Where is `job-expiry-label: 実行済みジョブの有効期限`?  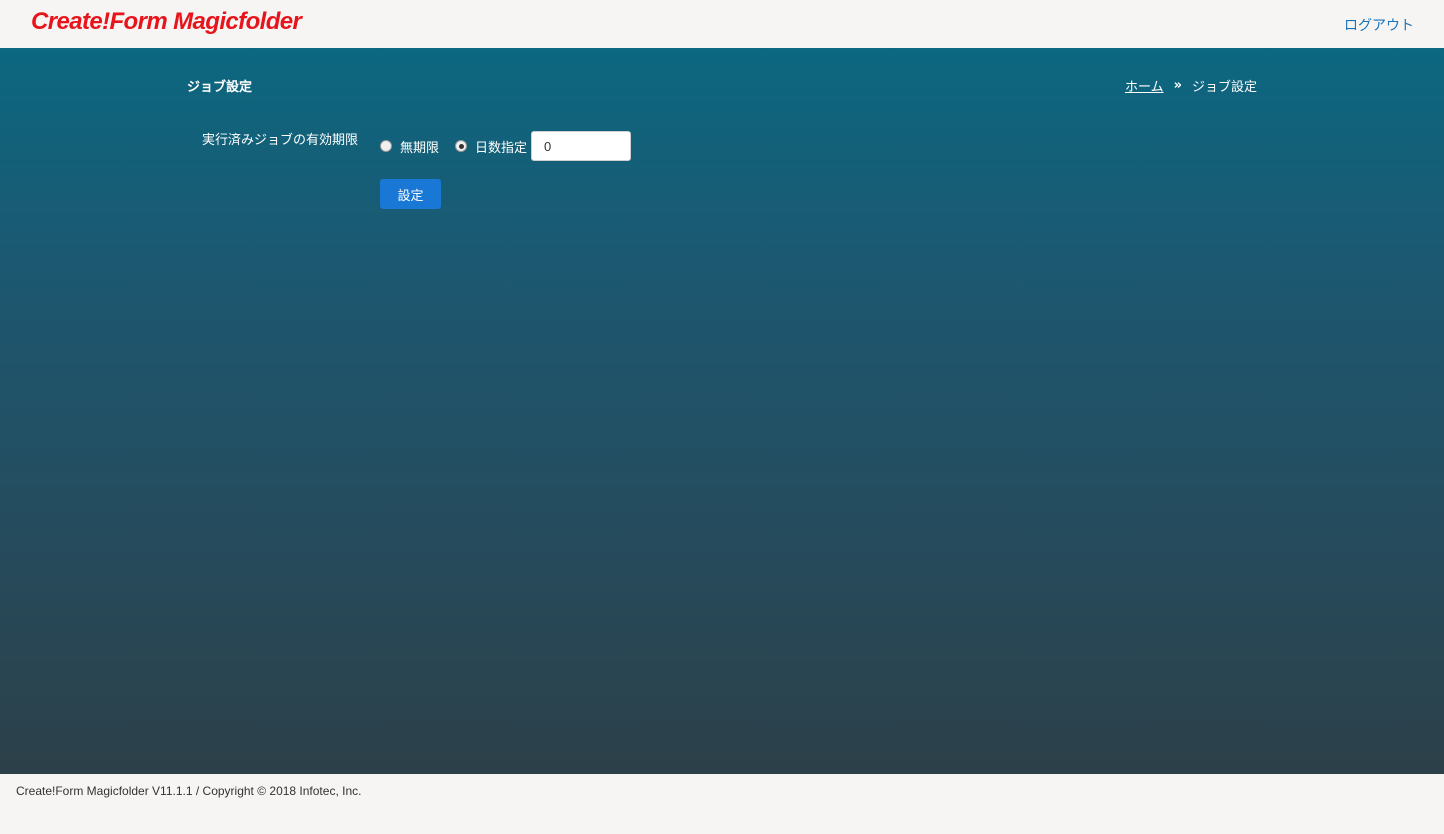 job-expiry-label: 実行済みジョブの有効期限 is located at coordinates (280, 140).